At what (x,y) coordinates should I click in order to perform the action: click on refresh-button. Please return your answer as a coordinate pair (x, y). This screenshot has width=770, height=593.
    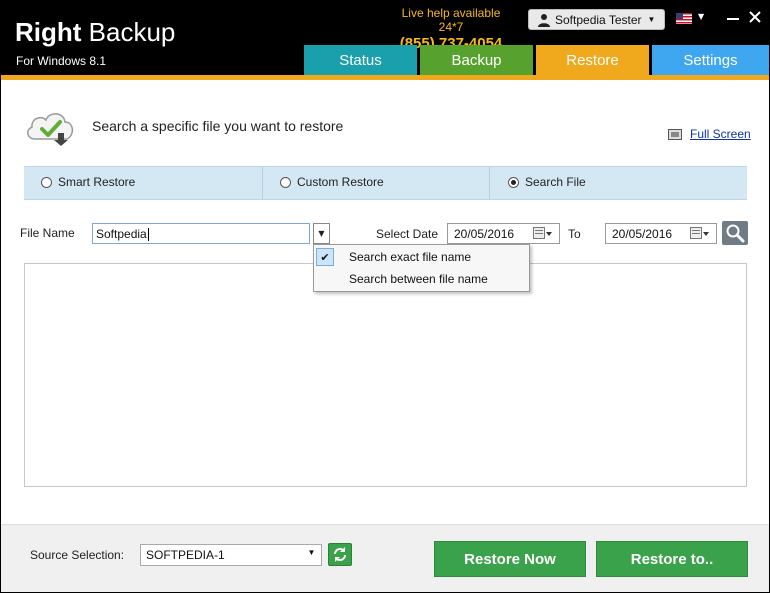
    Looking at the image, I should click on (340, 554).